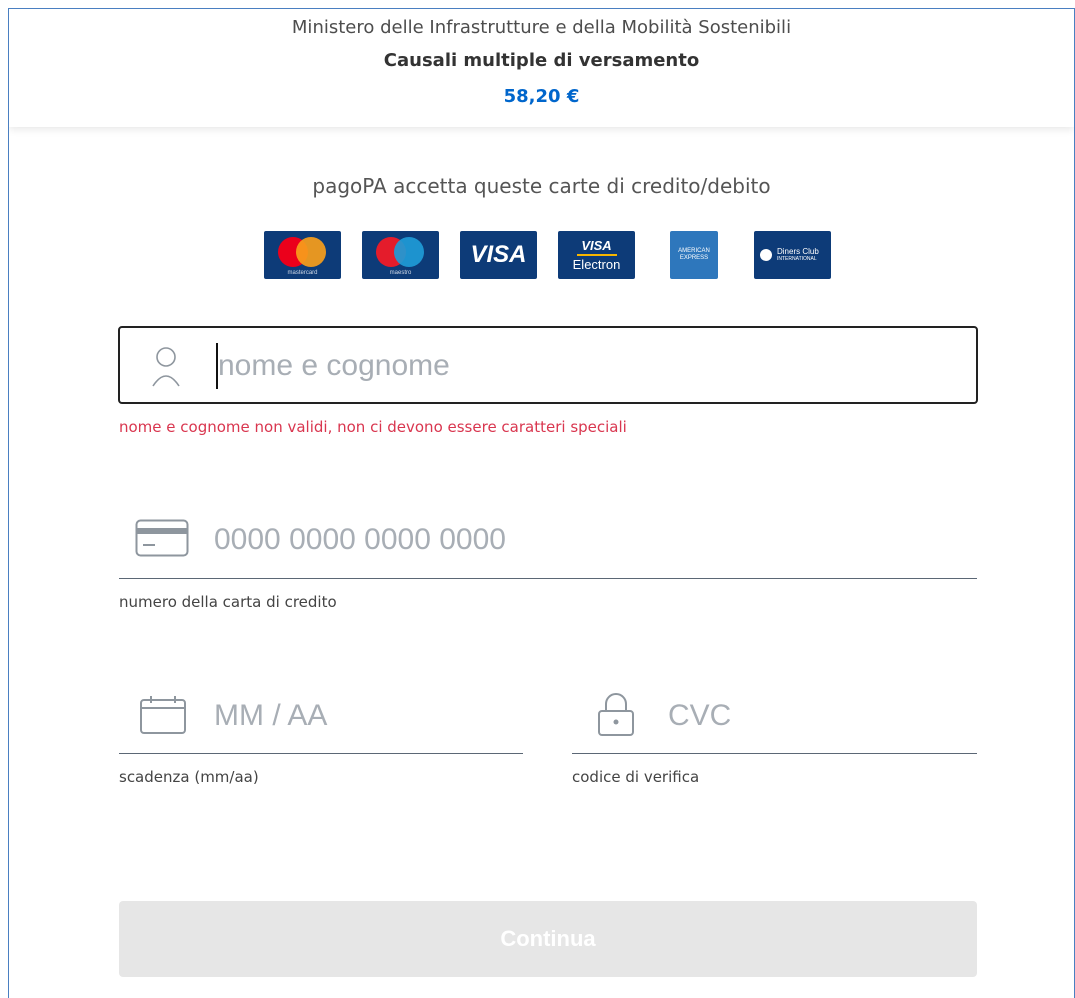 This screenshot has height=998, width=1075. I want to click on visa-electron-caption: Electron, so click(596, 264).